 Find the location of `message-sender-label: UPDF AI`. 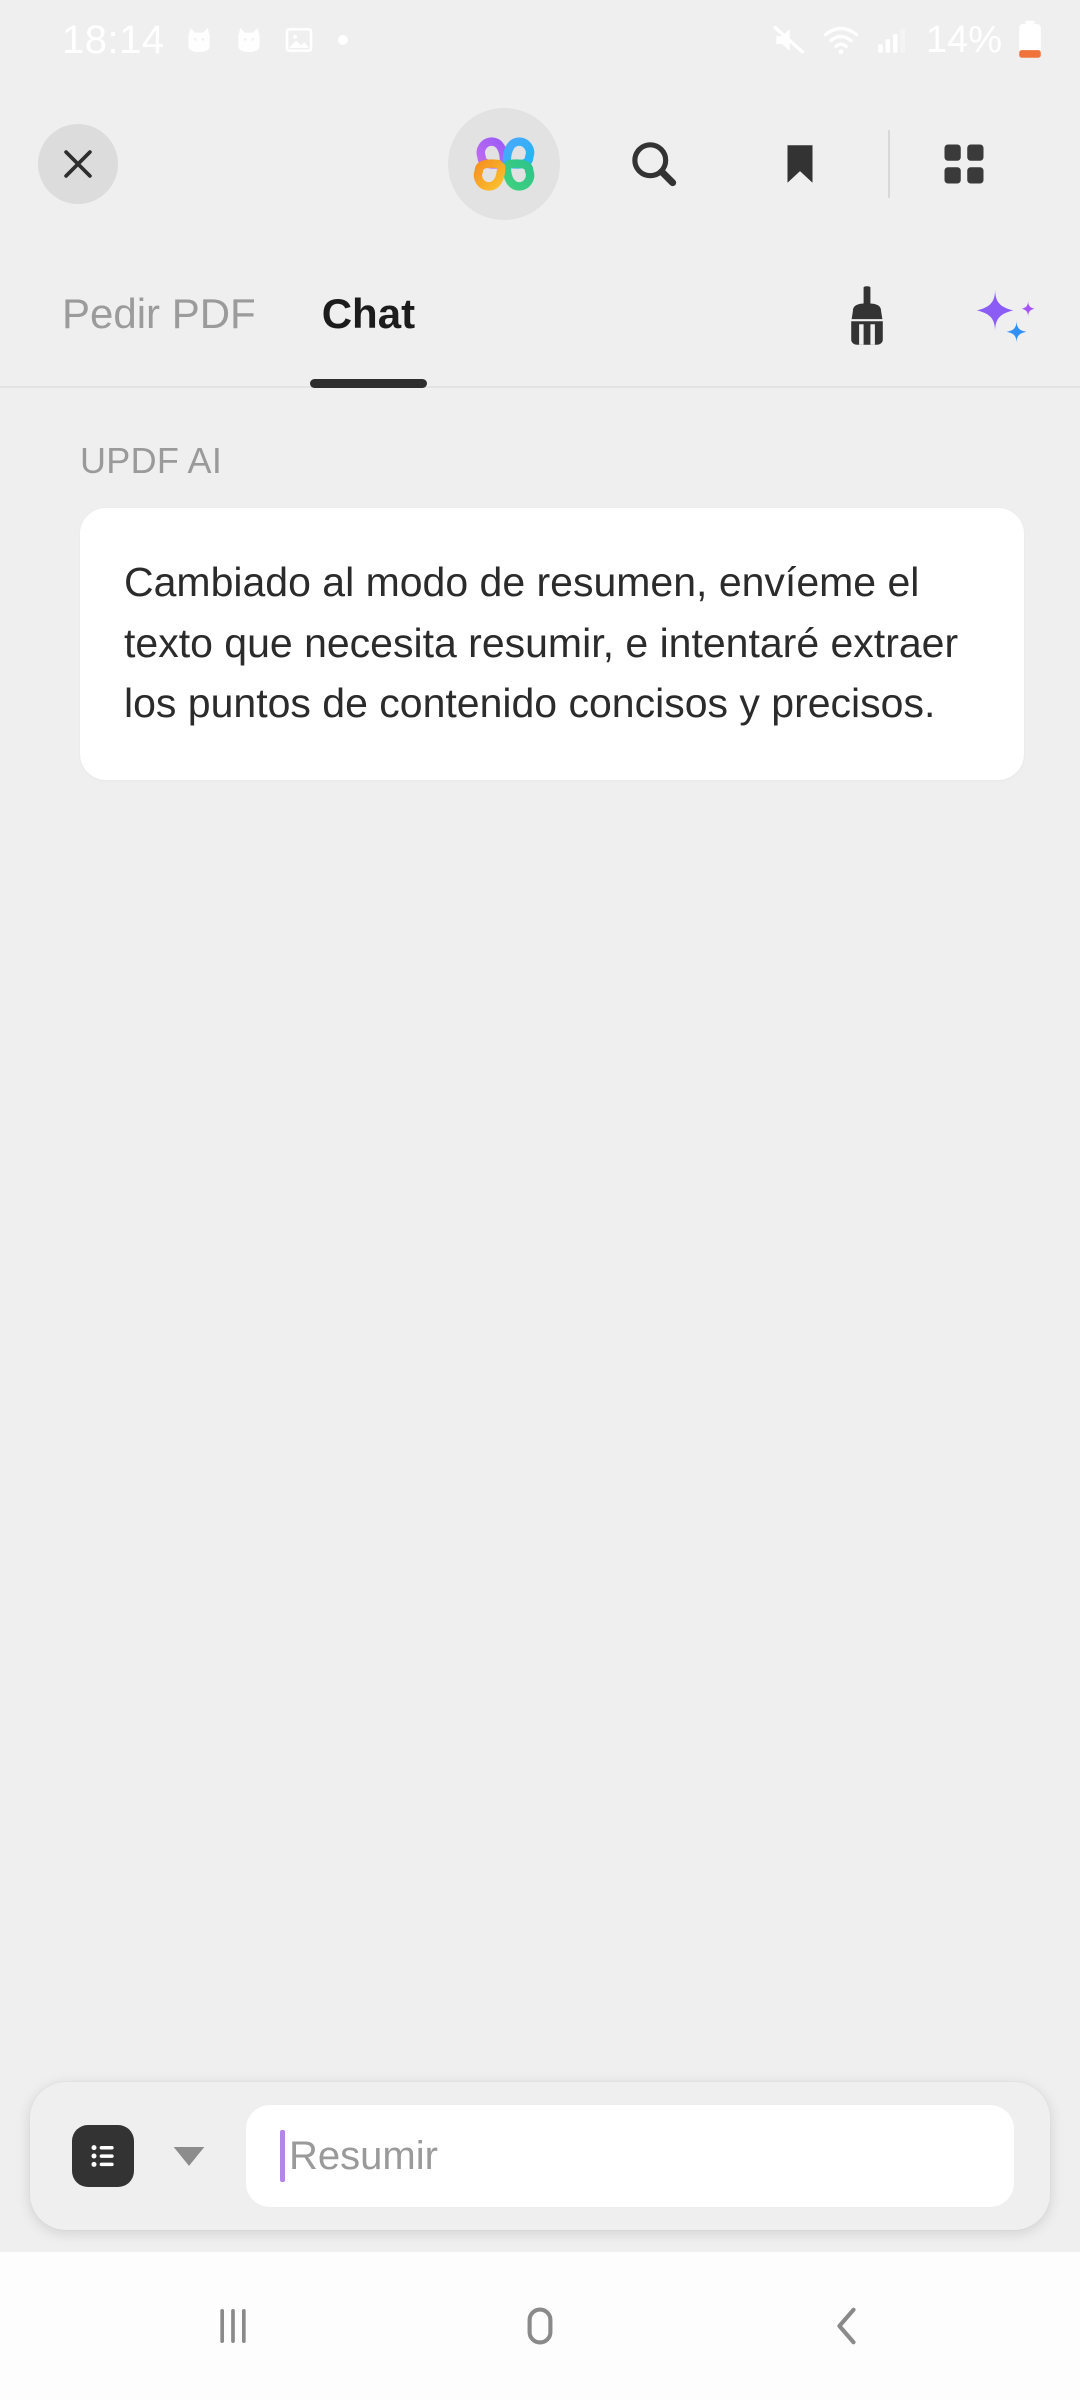

message-sender-label: UPDF AI is located at coordinates (151, 460).